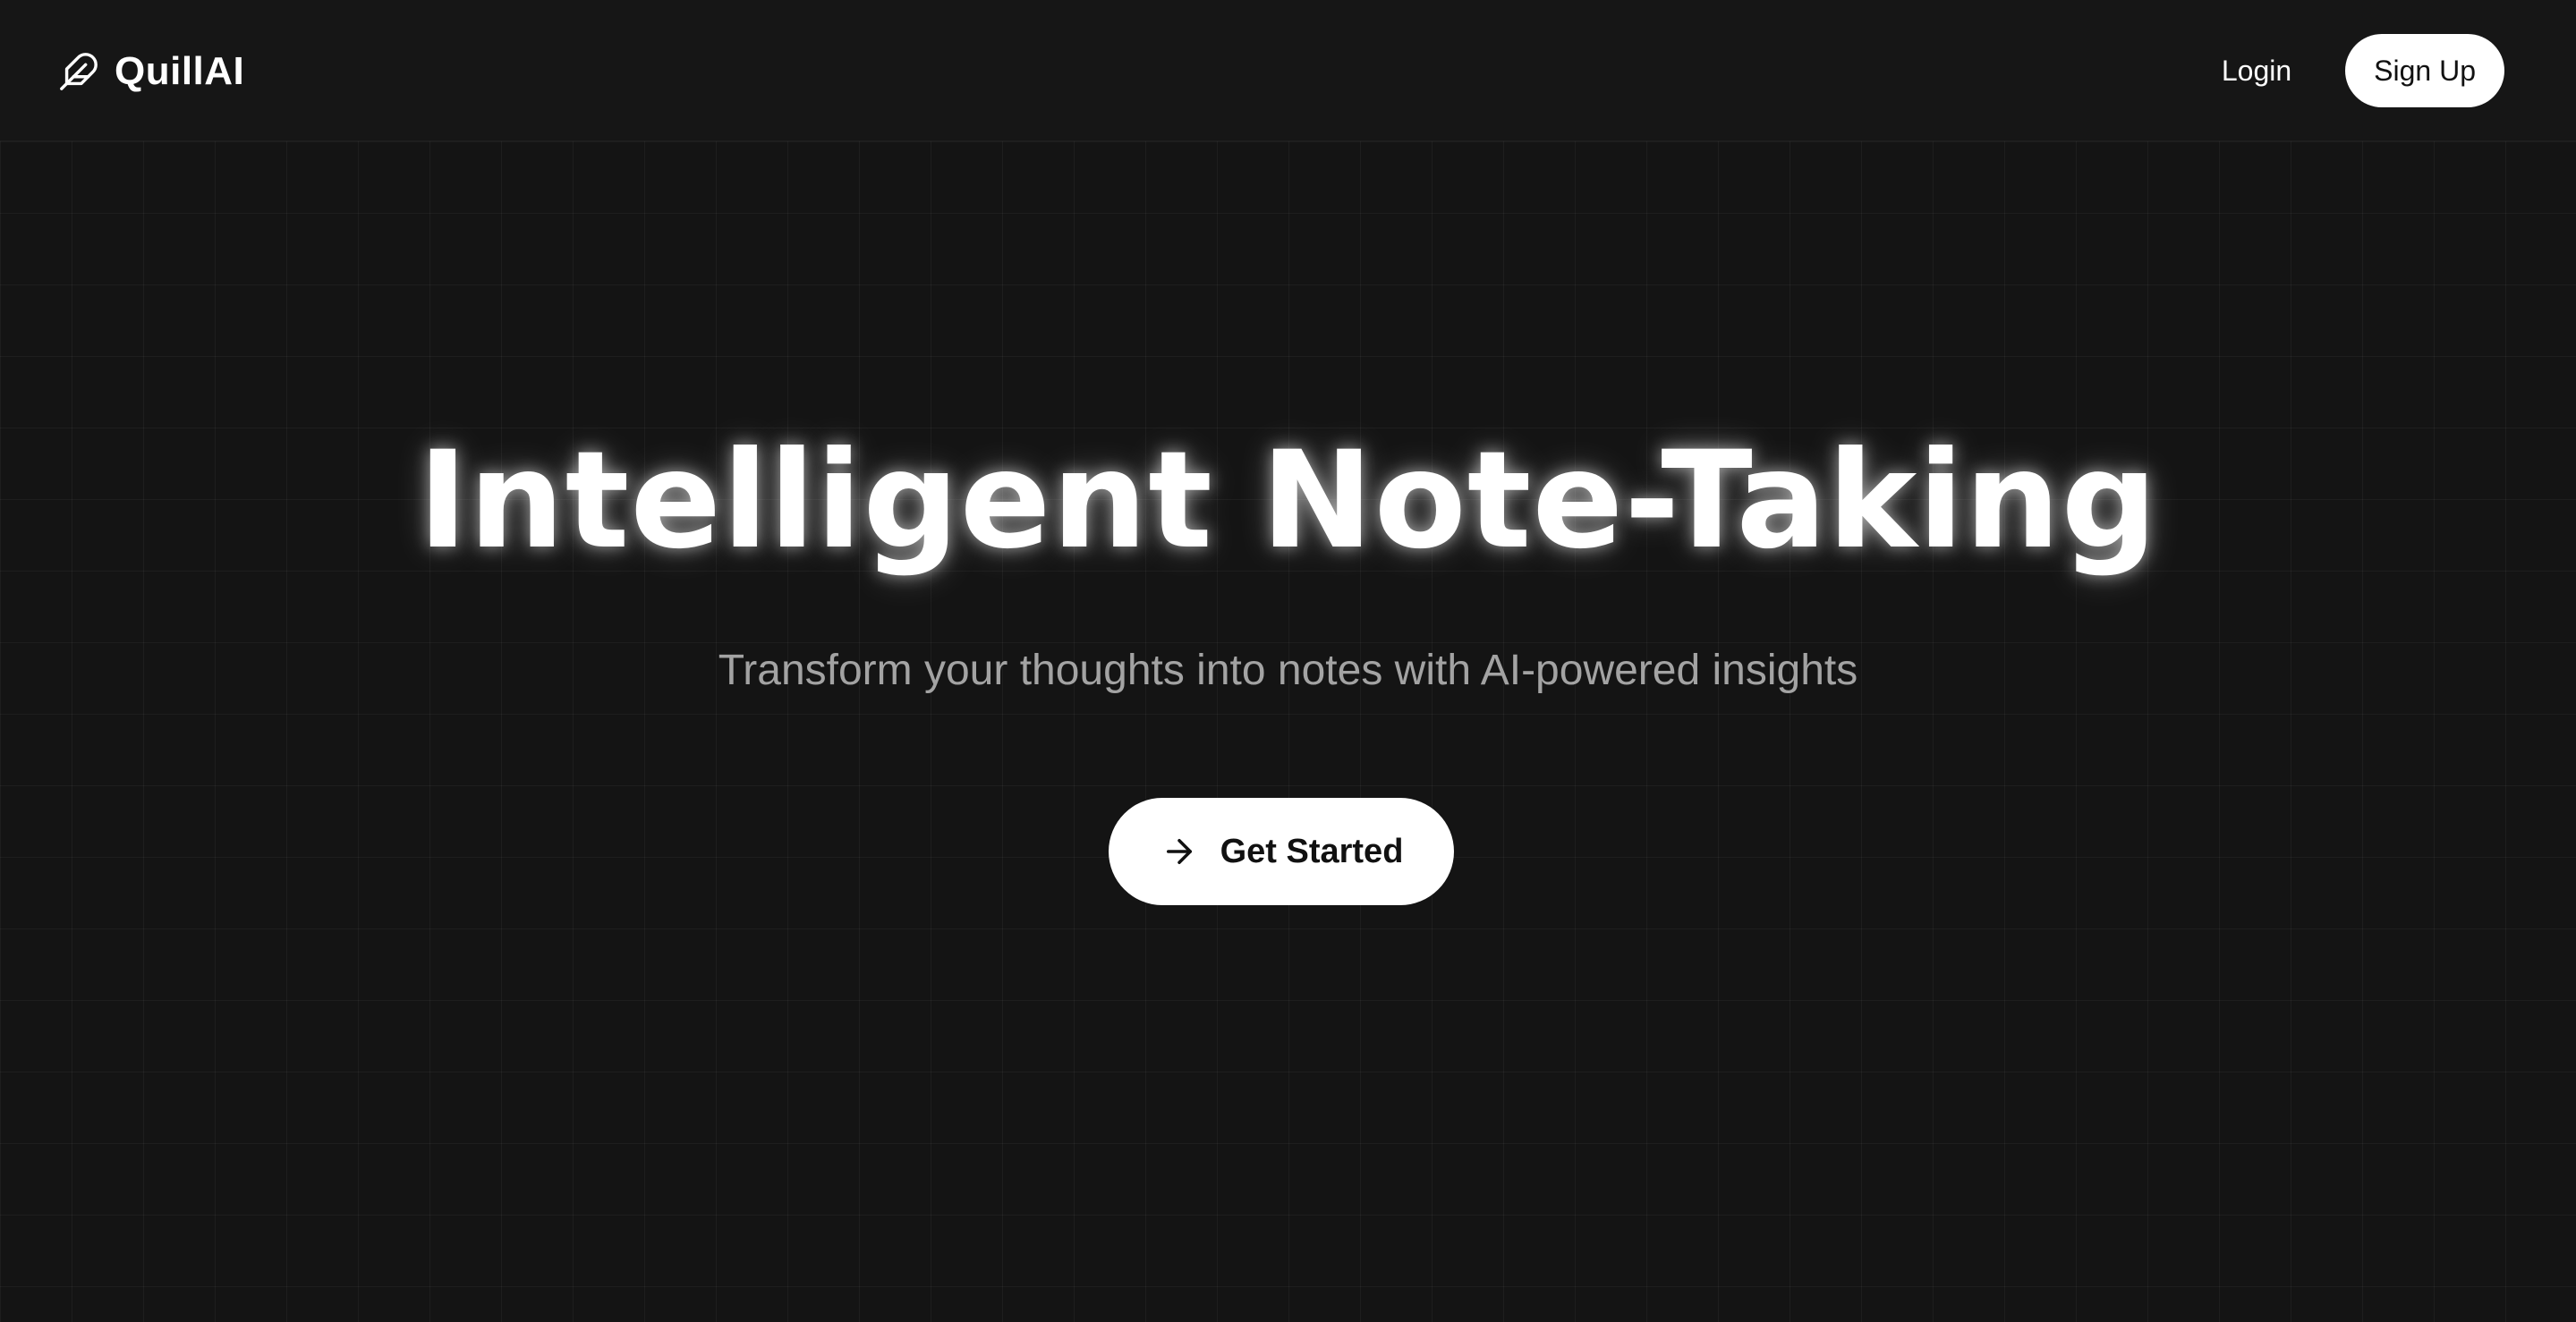 The image size is (2576, 1322). I want to click on hero-title: Intelligent Note-Taking, so click(1288, 501).